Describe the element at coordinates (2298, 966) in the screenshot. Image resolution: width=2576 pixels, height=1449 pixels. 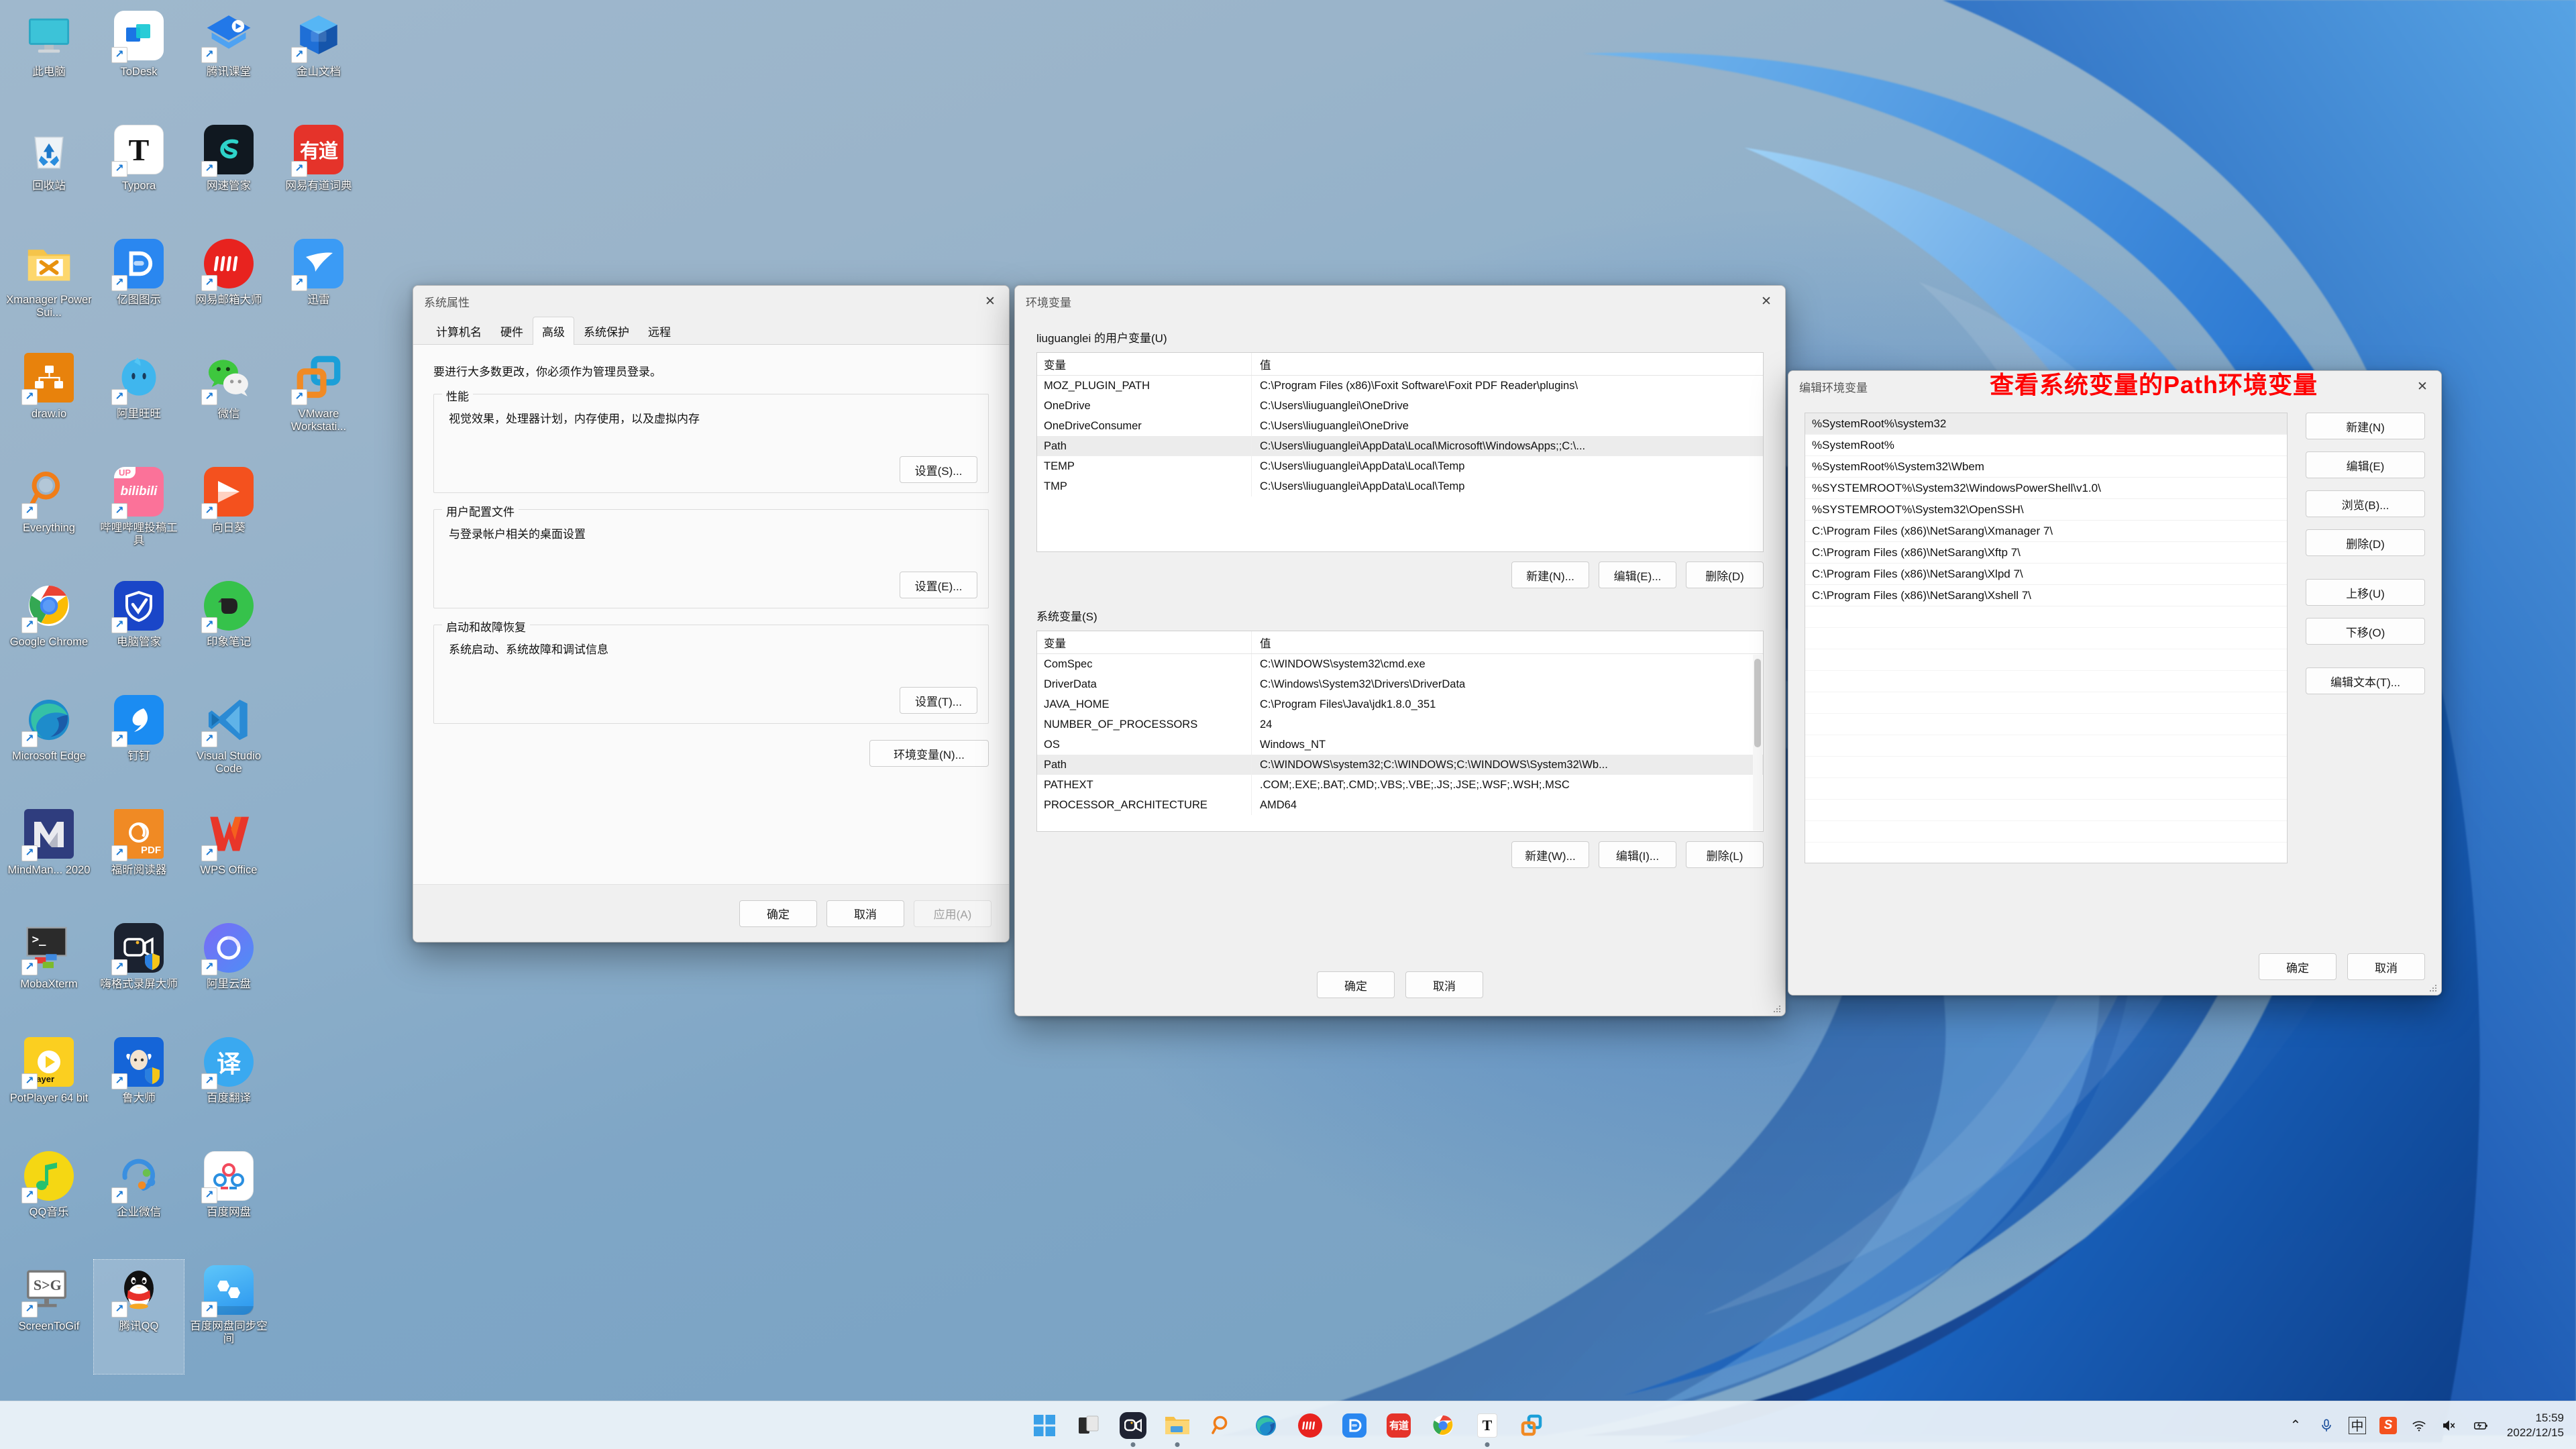
I see `editenv-ok-button: 确定` at that location.